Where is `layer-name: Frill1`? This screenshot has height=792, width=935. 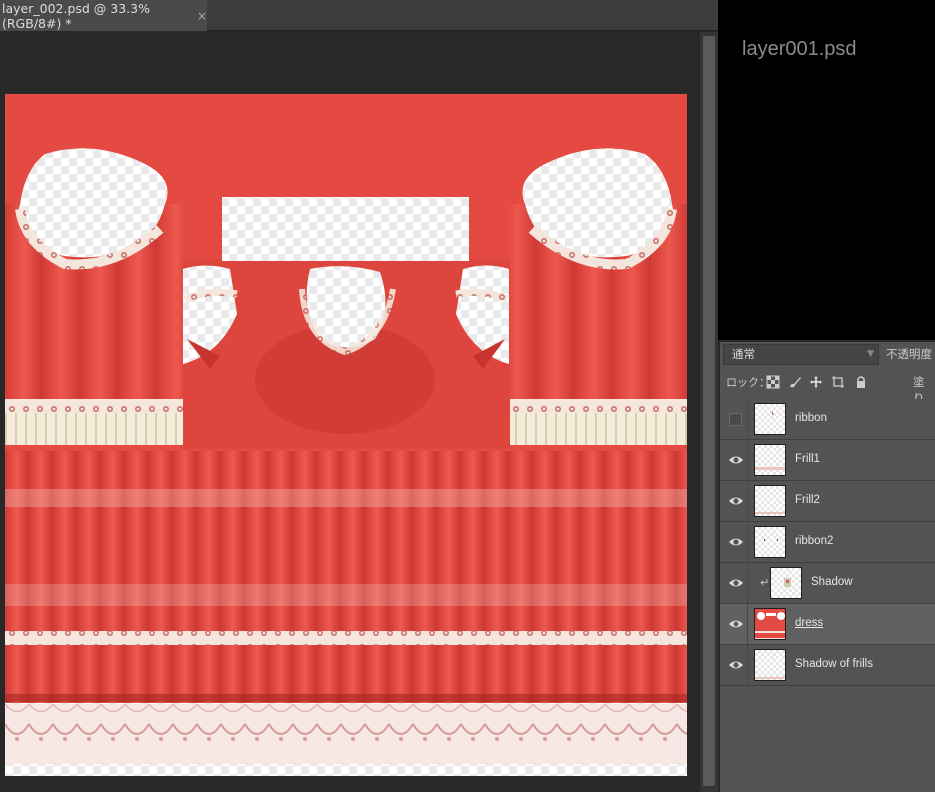
layer-name: Frill1 is located at coordinates (807, 459).